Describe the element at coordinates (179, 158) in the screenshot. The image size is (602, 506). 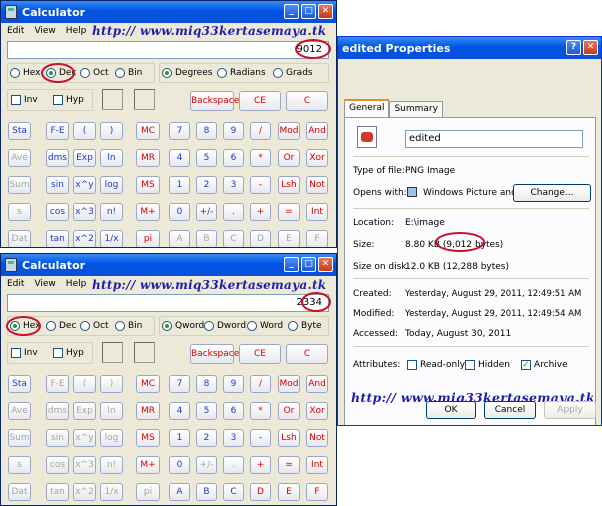
I see `key-4-button: 4` at that location.